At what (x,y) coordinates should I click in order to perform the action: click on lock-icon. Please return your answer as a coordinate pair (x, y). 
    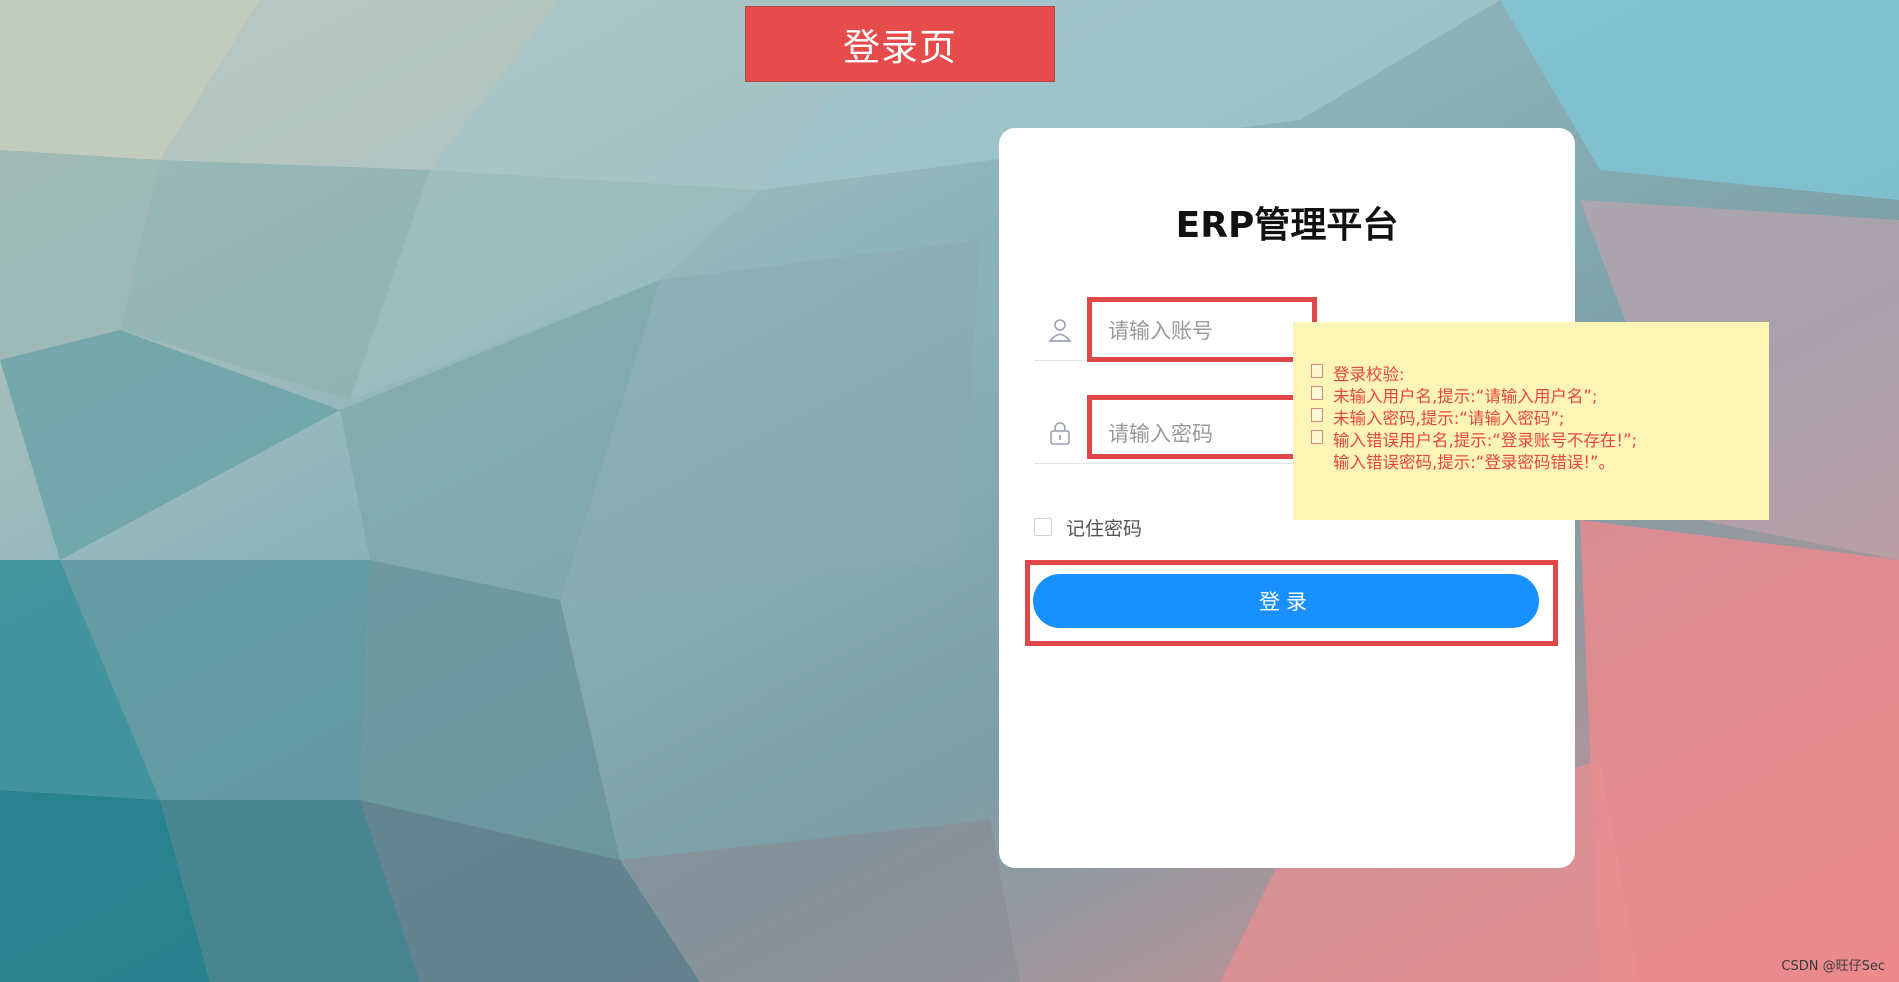
    Looking at the image, I should click on (1060, 433).